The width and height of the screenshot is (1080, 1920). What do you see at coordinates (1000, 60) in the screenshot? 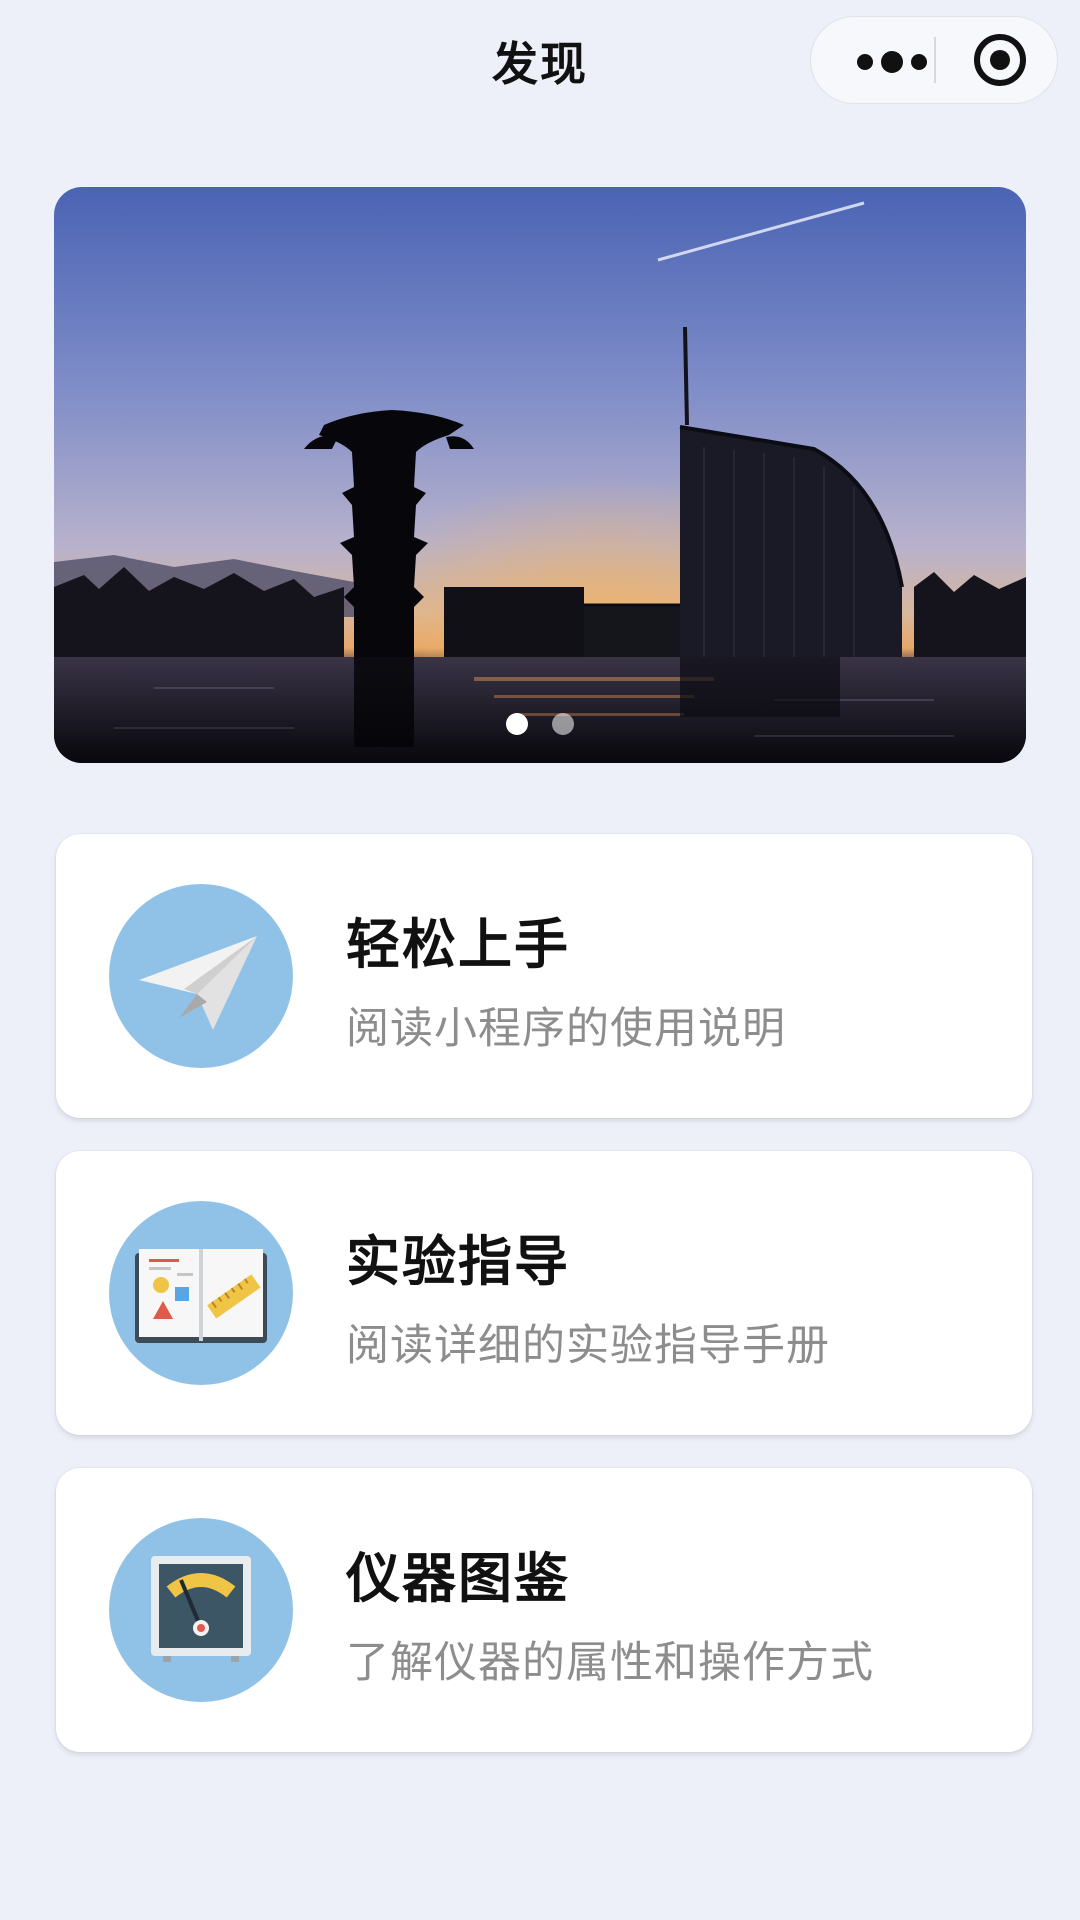
I see `target-icon` at bounding box center [1000, 60].